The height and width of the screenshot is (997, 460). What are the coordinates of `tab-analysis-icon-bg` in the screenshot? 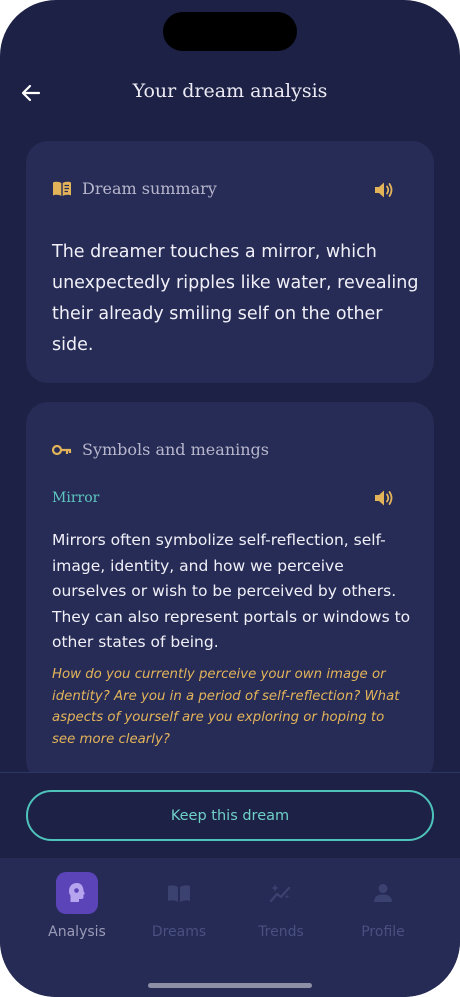 It's located at (77, 893).